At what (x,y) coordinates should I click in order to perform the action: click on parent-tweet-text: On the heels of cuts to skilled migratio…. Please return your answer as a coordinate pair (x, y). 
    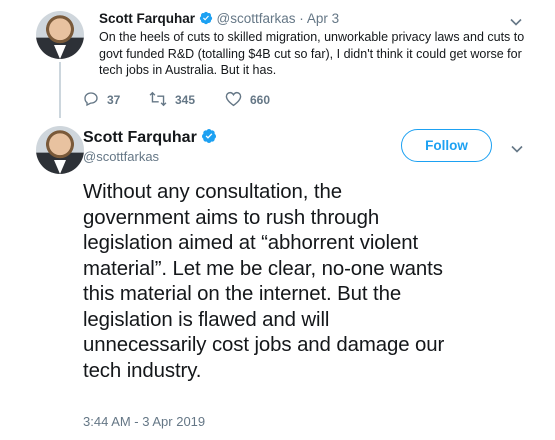
    Looking at the image, I should click on (314, 54).